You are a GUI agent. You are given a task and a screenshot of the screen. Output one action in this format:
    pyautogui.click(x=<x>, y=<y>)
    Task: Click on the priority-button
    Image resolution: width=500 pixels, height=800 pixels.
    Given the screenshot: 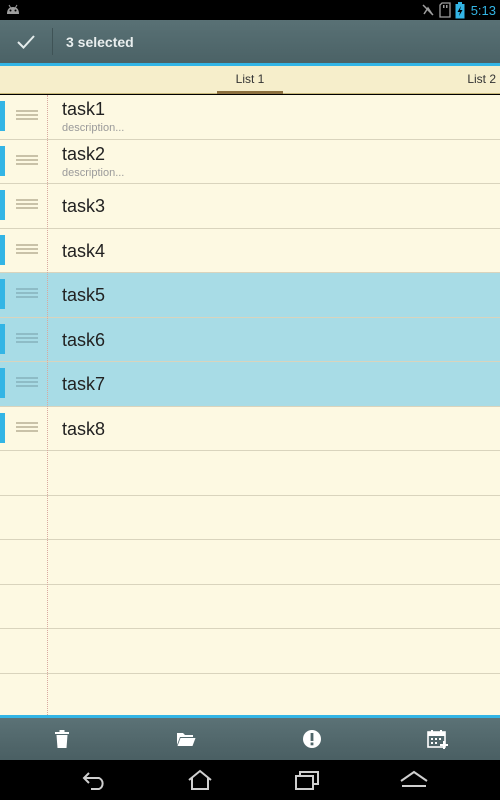 What is the action you would take?
    pyautogui.click(x=312, y=739)
    